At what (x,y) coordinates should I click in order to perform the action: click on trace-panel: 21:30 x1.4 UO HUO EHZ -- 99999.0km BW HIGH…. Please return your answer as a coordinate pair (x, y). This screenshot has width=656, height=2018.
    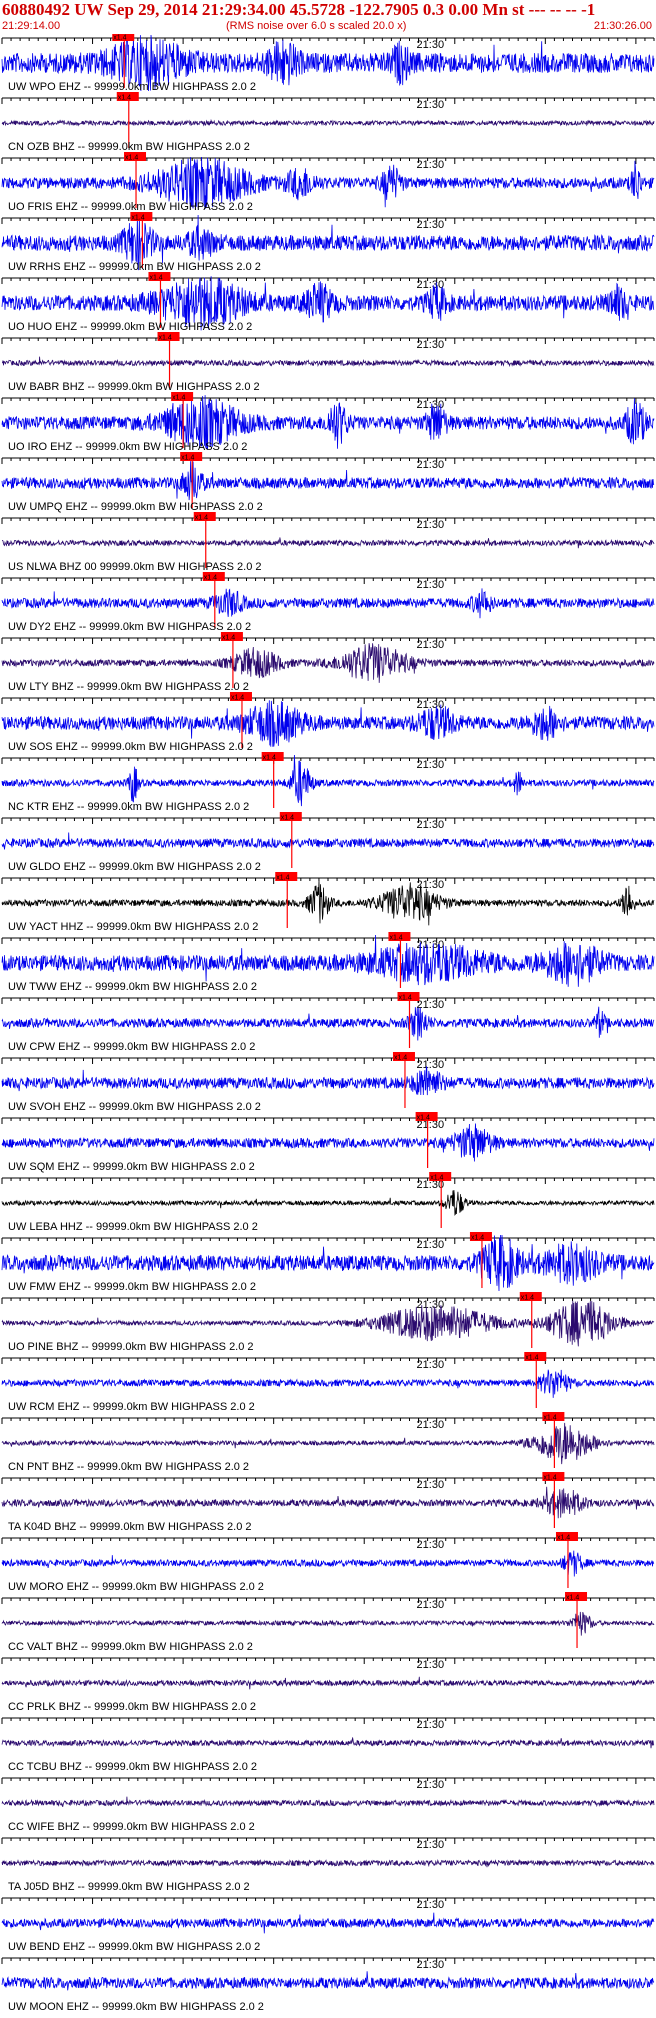
    Looking at the image, I should click on (328, 302).